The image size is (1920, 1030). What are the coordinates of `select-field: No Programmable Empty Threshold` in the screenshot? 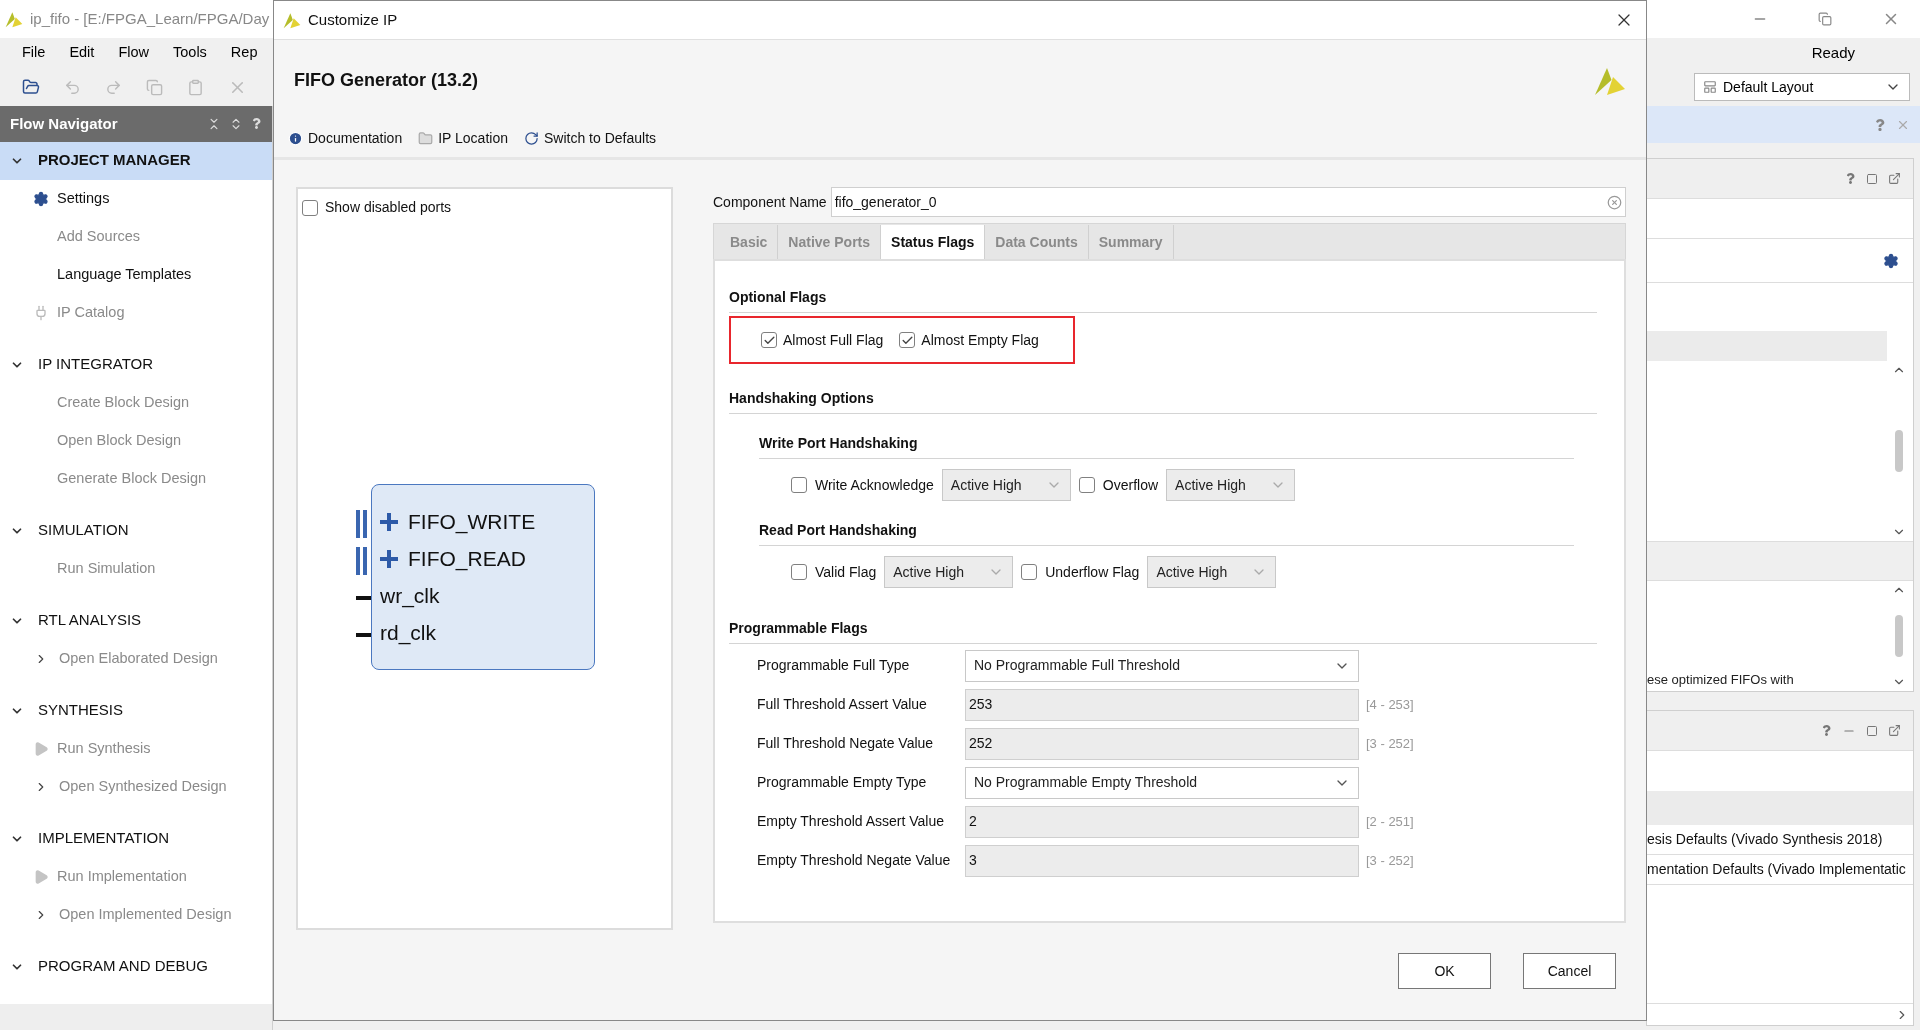 It's located at (1162, 782).